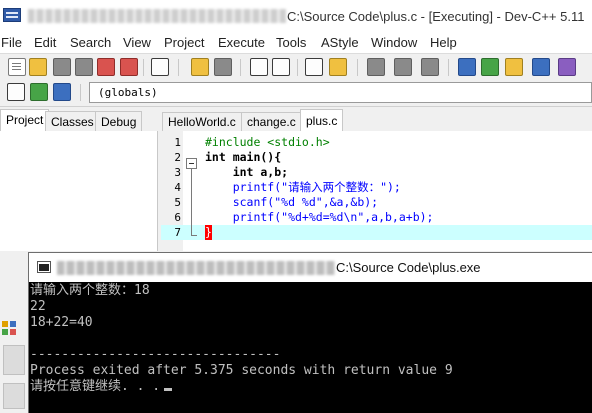 The width and height of the screenshot is (592, 413). What do you see at coordinates (137, 42) in the screenshot?
I see `menu-view: View` at bounding box center [137, 42].